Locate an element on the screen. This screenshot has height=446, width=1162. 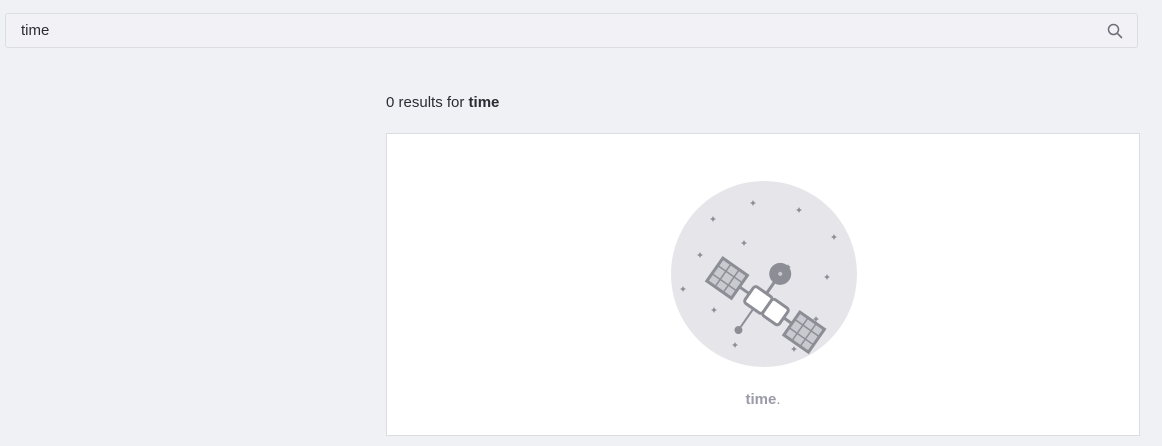
results-count-text: 0 results for is located at coordinates (427, 102).